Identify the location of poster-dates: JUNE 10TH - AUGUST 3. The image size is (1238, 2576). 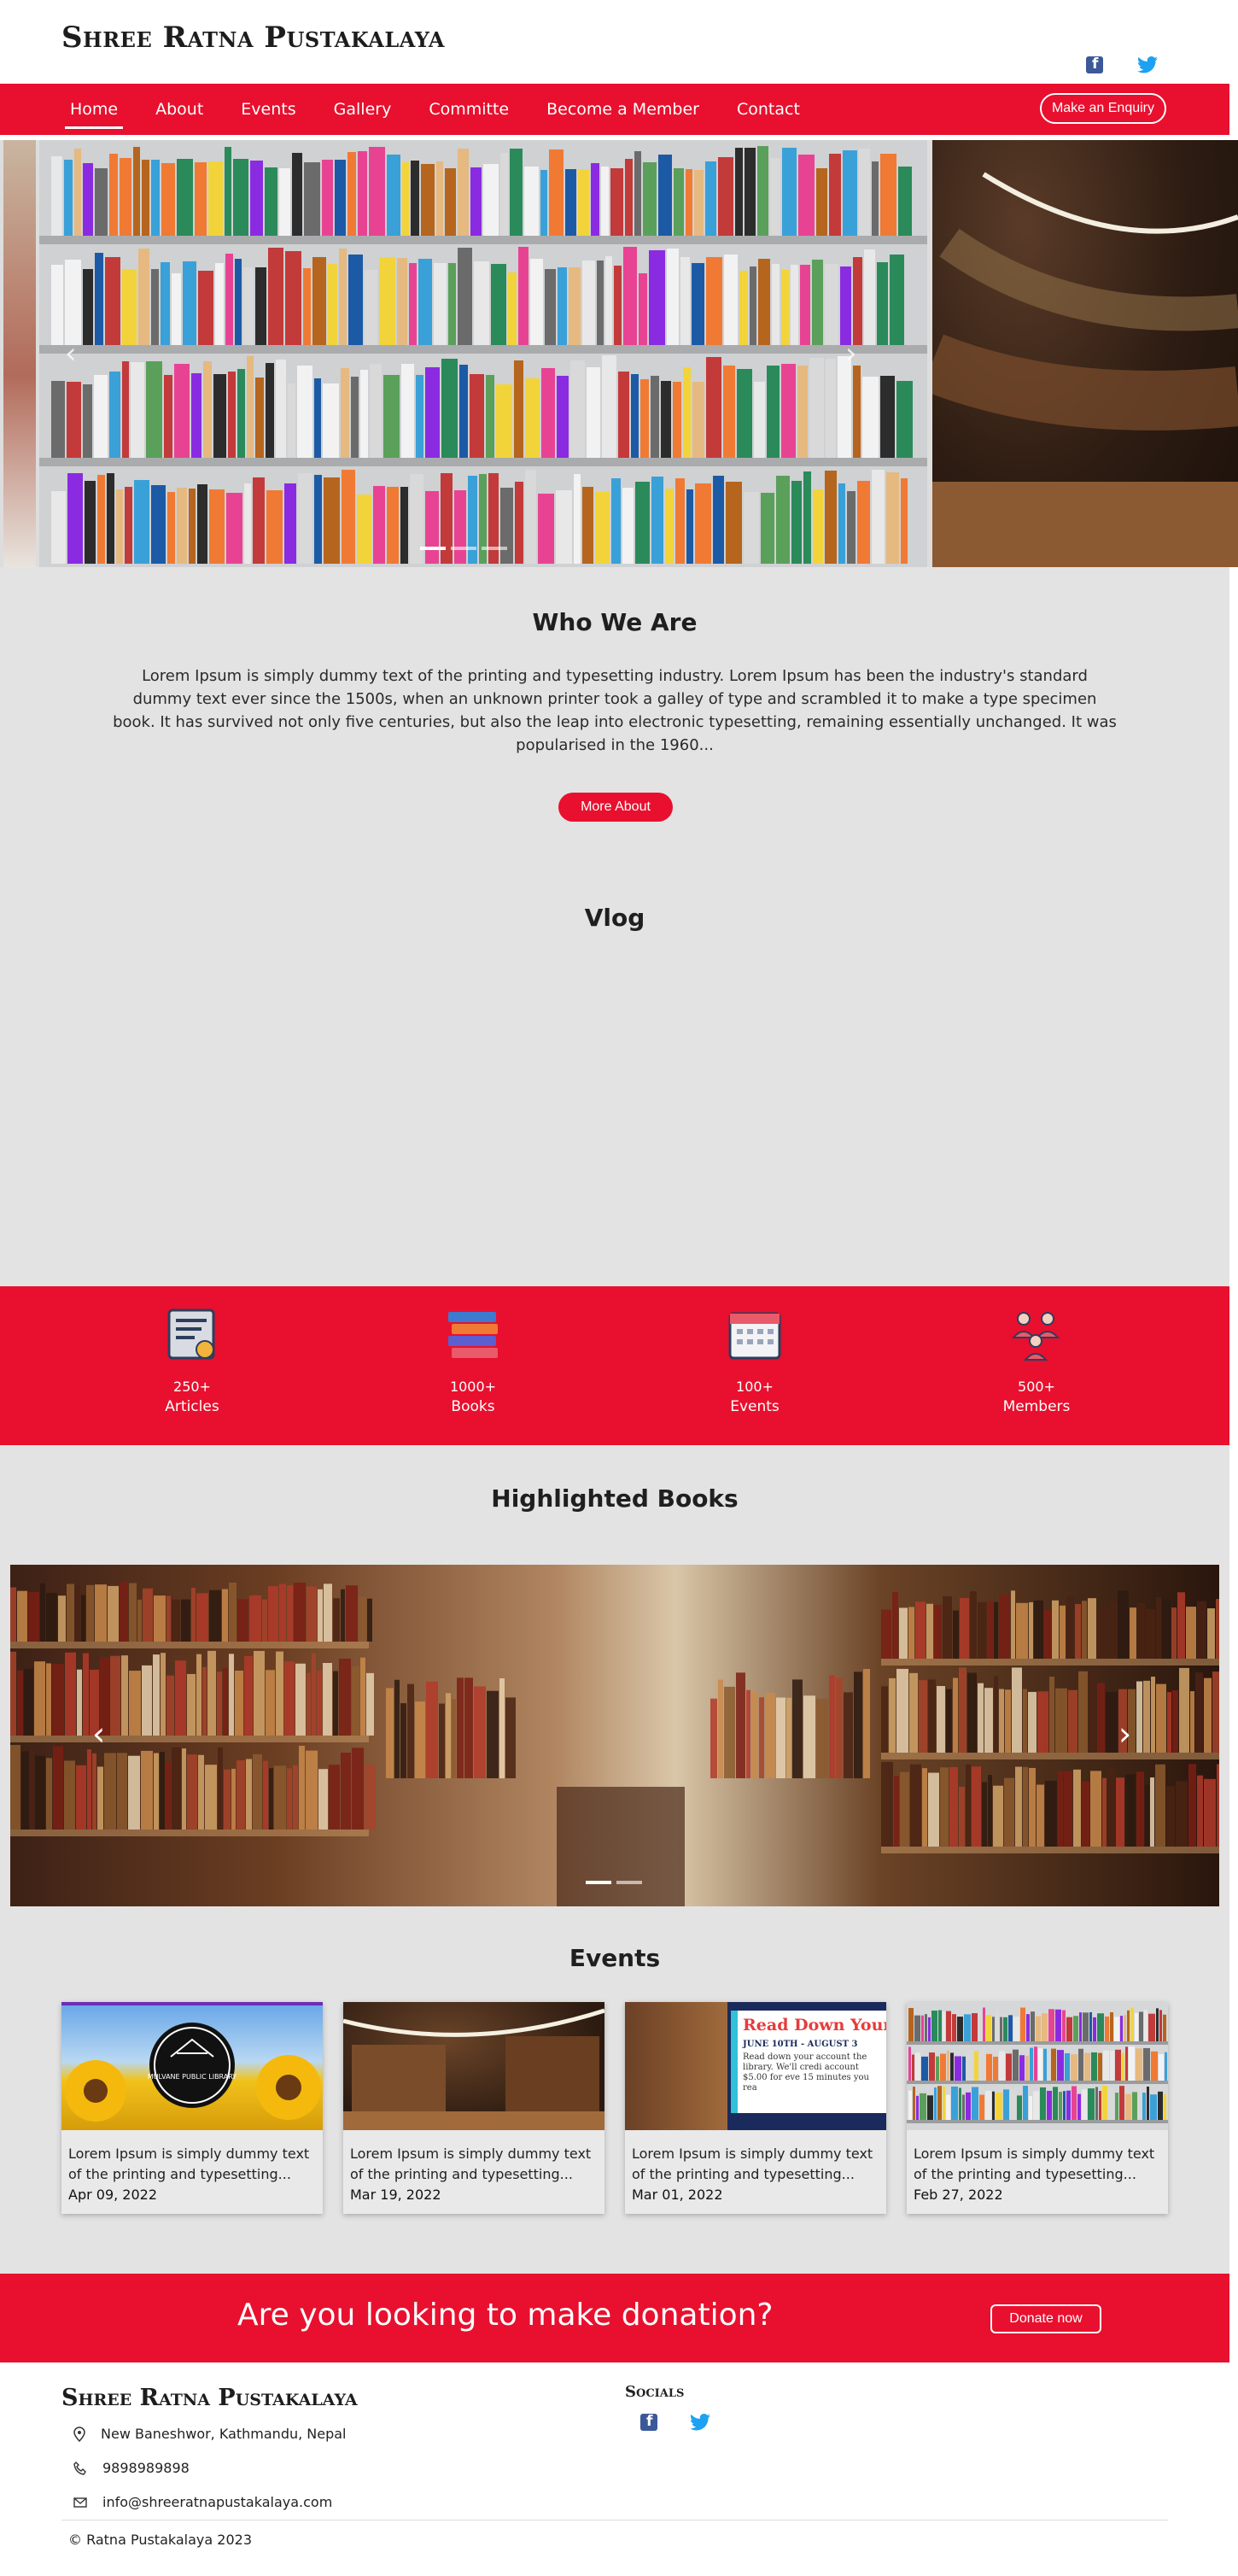
(800, 2044).